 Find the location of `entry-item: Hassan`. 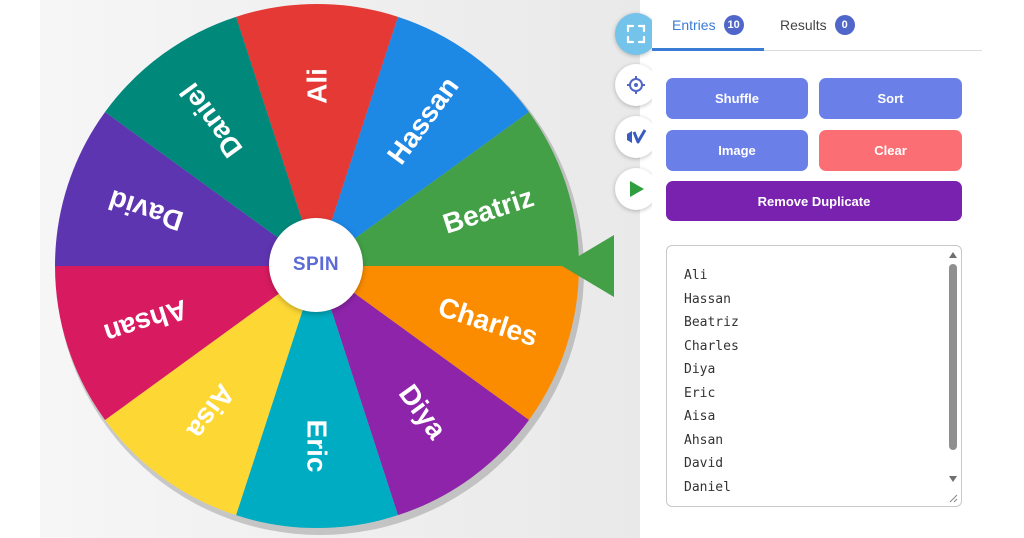

entry-item: Hassan is located at coordinates (707, 299).